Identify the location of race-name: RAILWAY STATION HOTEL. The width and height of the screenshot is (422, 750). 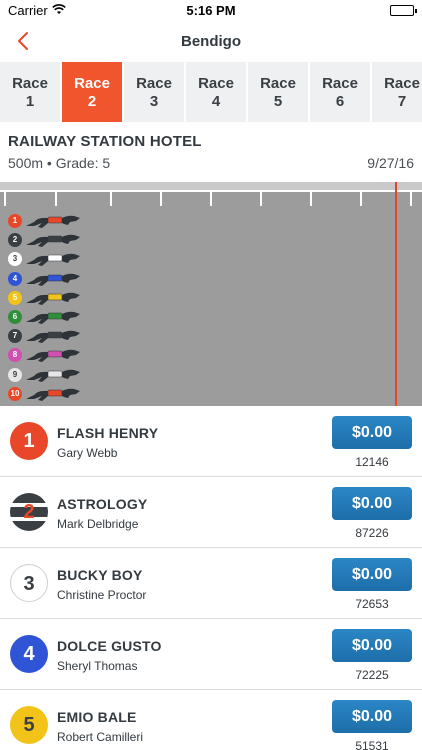
(105, 141).